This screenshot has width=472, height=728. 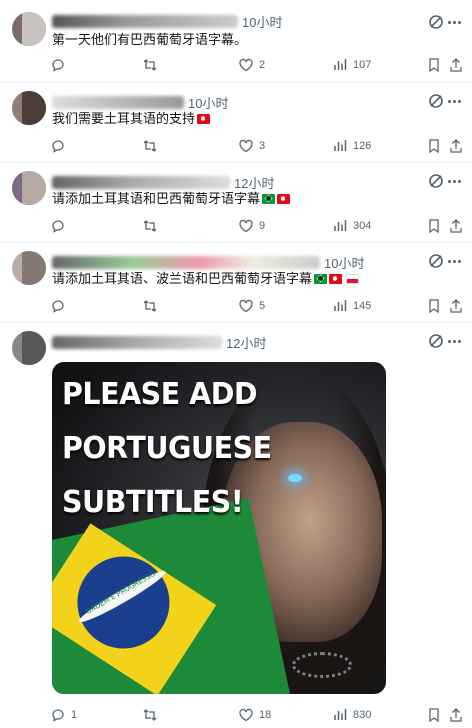 I want to click on headline-line: PLEASE ADD, so click(x=160, y=394).